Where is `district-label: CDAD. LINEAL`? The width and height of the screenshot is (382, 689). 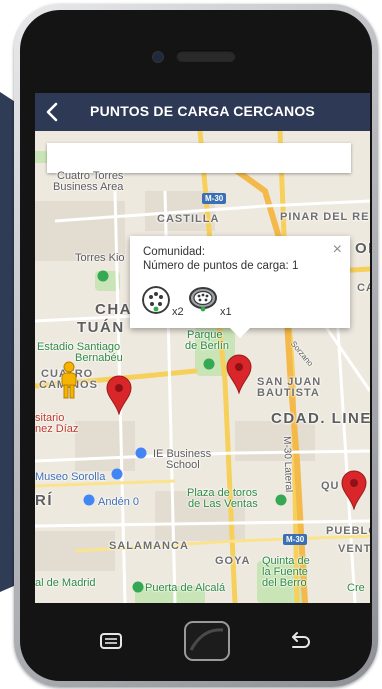
district-label: CDAD. LINEAL is located at coordinates (320, 418).